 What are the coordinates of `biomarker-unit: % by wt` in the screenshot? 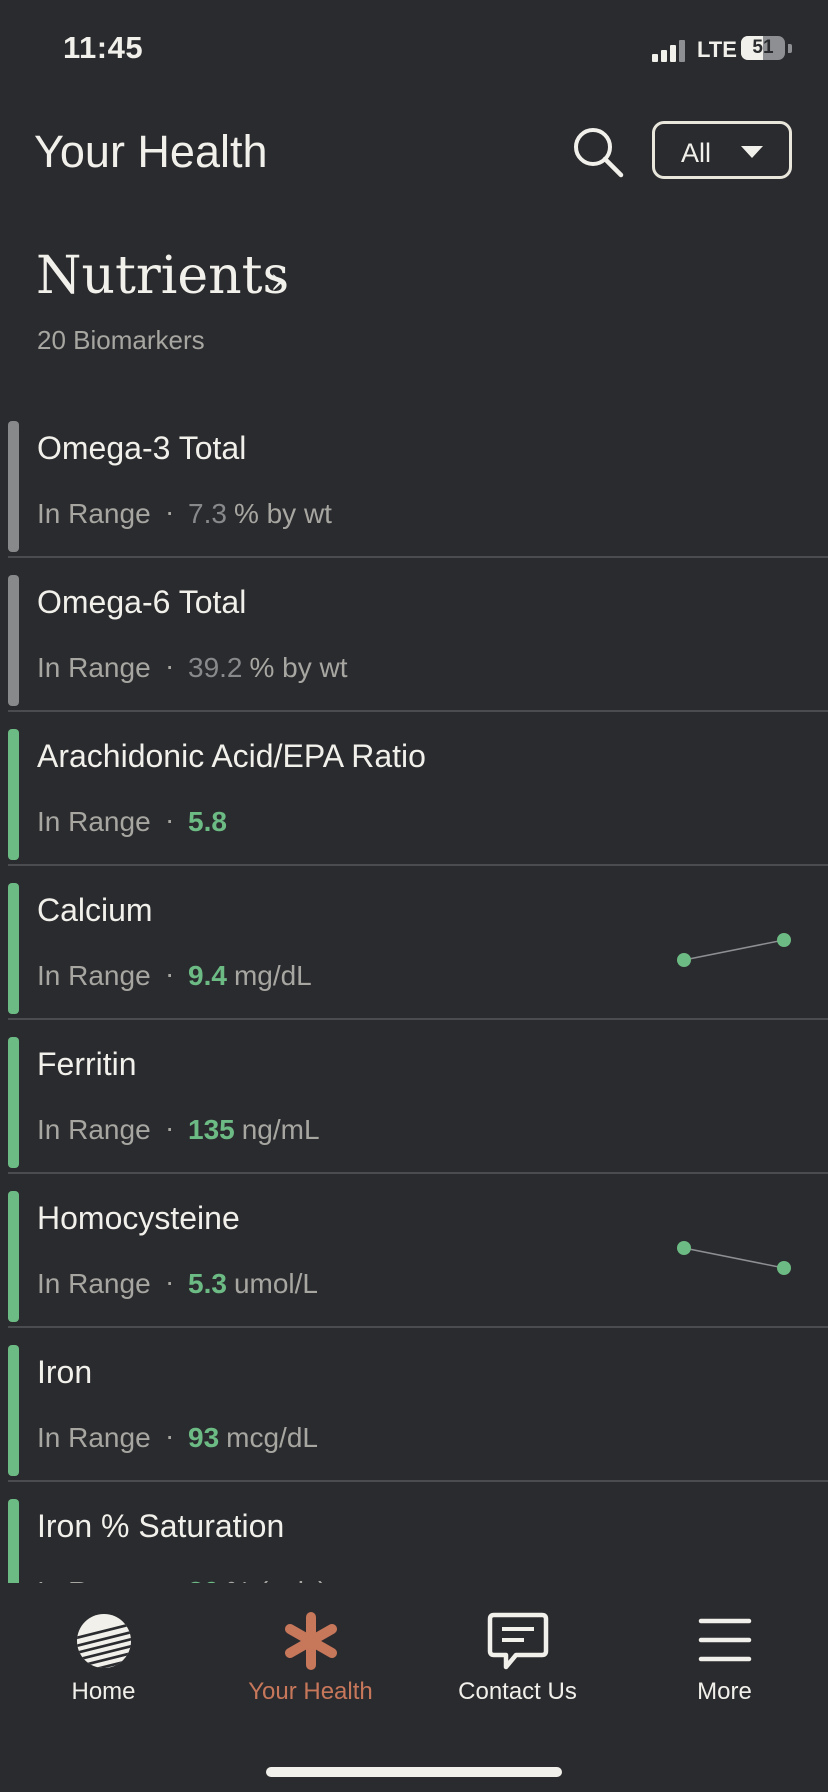 It's located at (282, 513).